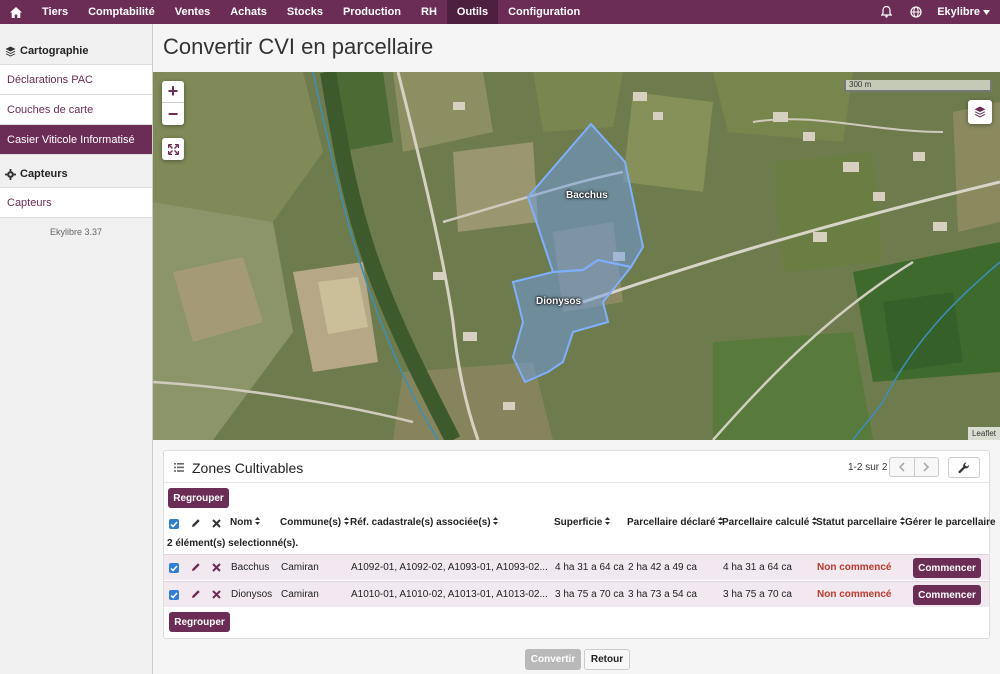  What do you see at coordinates (245, 522) in the screenshot?
I see `column-header-nom: Nom` at bounding box center [245, 522].